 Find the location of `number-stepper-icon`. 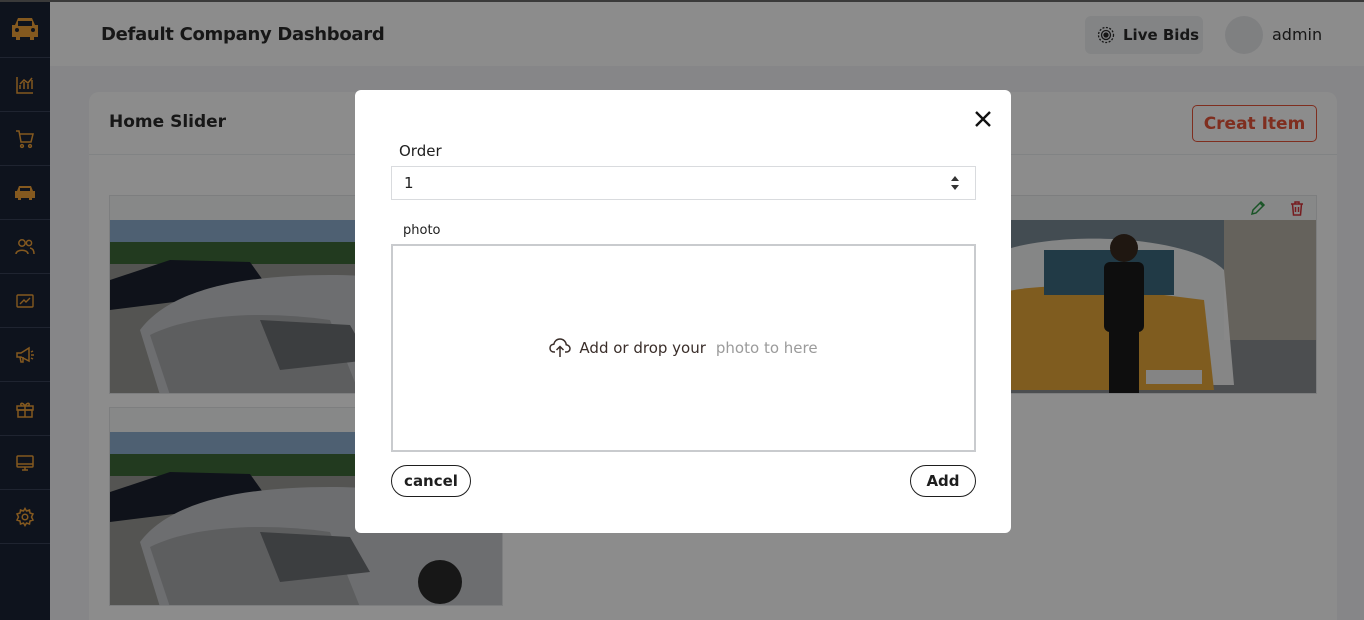

number-stepper-icon is located at coordinates (955, 183).